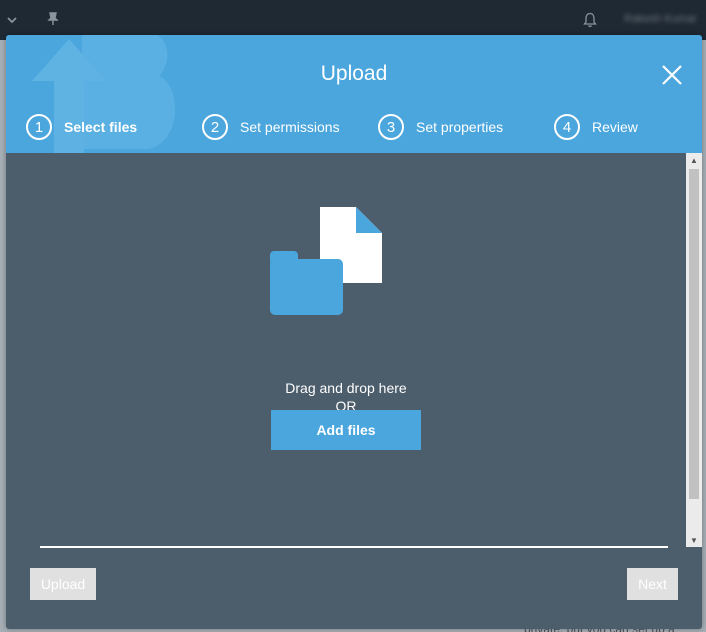  What do you see at coordinates (354, 547) in the screenshot?
I see `divider` at bounding box center [354, 547].